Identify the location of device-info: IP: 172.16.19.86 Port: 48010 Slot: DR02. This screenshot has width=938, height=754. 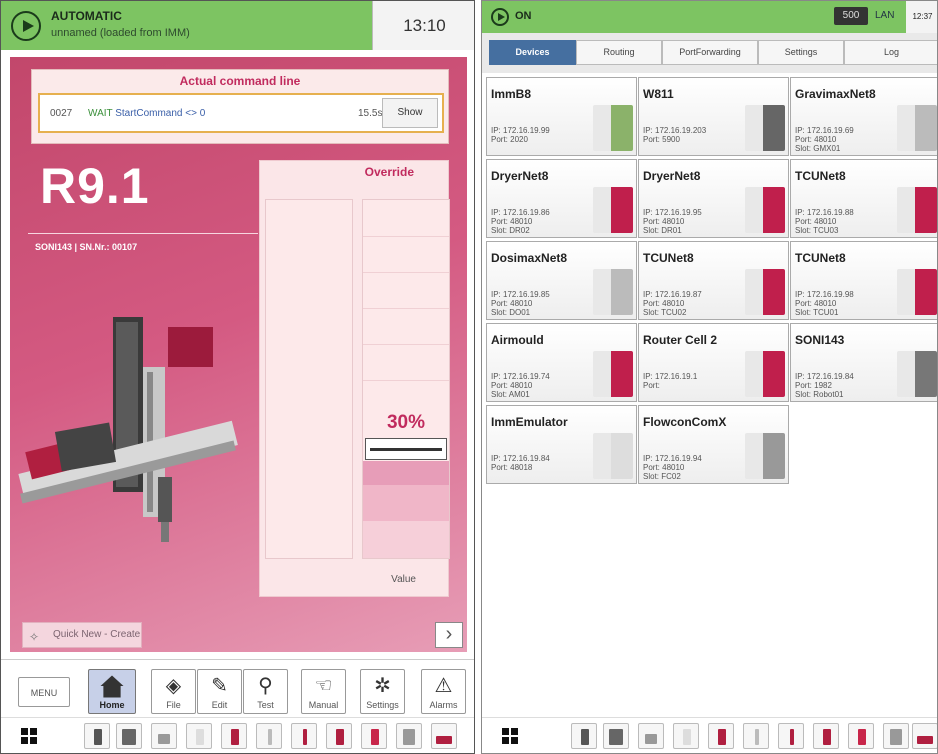
(520, 221).